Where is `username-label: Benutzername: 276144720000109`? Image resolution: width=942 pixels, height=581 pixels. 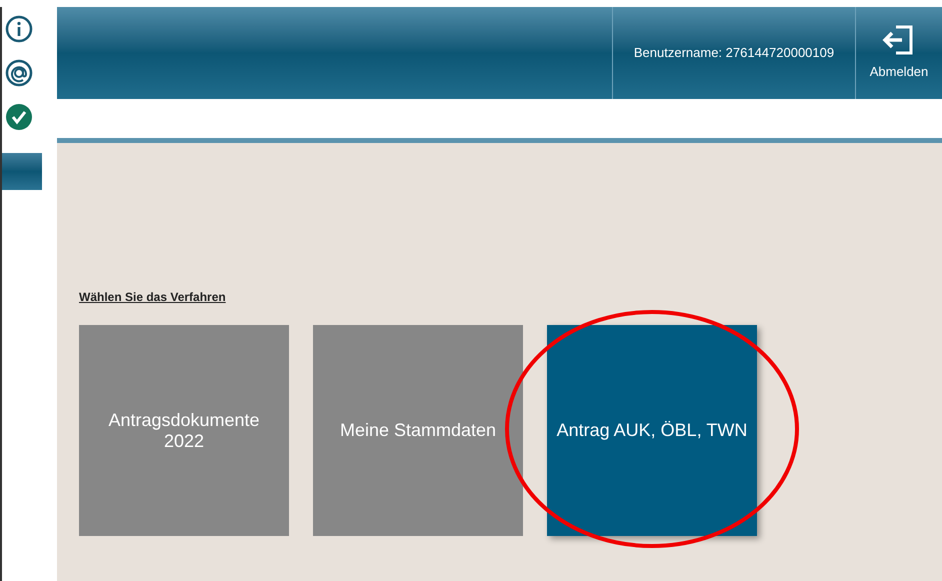
username-label: Benutzername: 276144720000109 is located at coordinates (734, 53).